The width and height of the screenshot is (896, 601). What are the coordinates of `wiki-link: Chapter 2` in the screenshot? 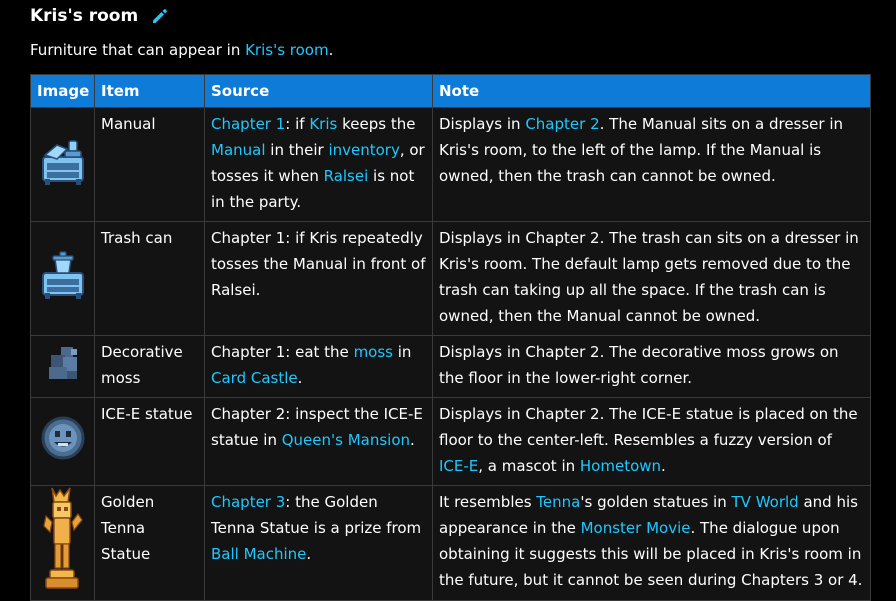 It's located at (562, 124).